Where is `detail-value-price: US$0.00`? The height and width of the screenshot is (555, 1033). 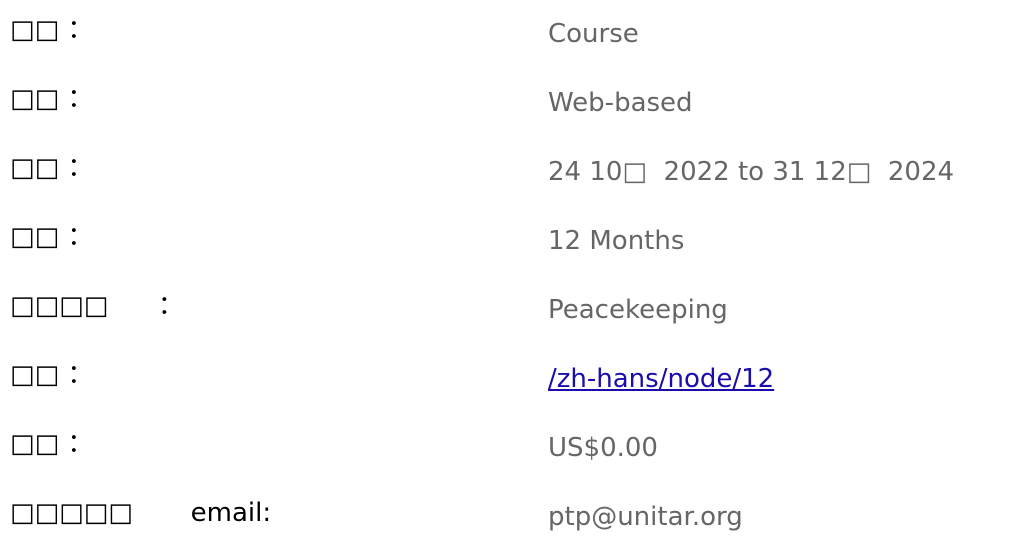 detail-value-price: US$0.00 is located at coordinates (603, 448).